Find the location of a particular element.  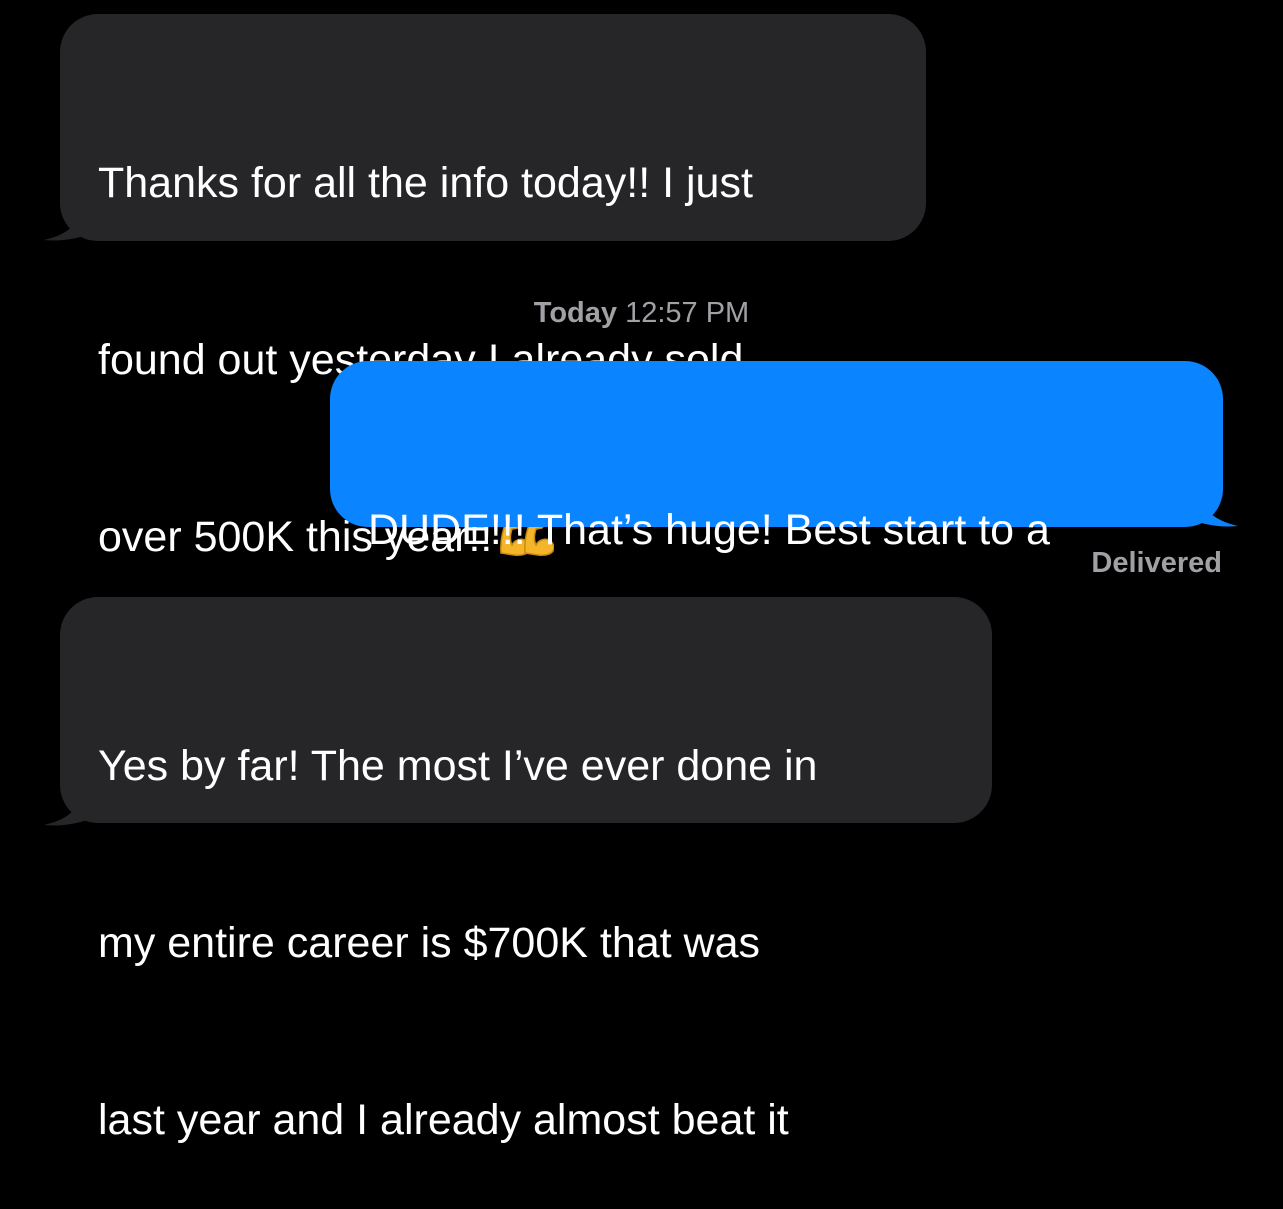

message-timestamp: Today 12:57 PM is located at coordinates (641, 313).